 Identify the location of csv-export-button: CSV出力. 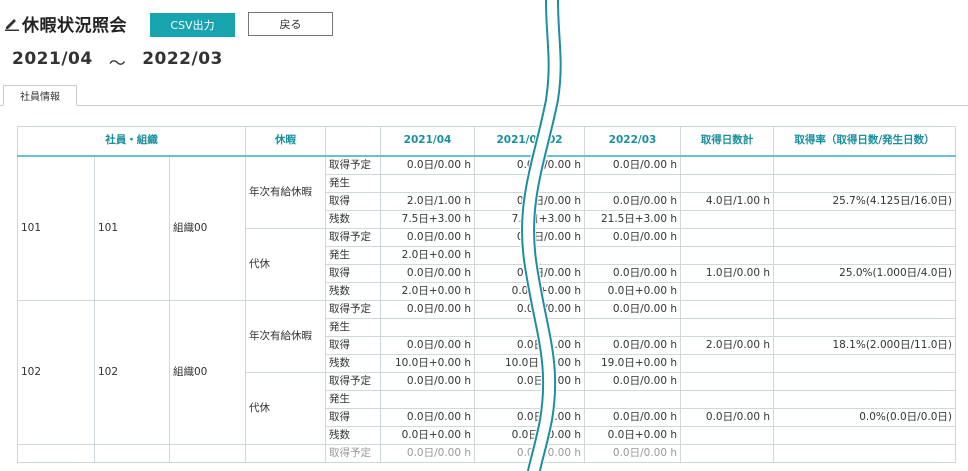
(192, 25).